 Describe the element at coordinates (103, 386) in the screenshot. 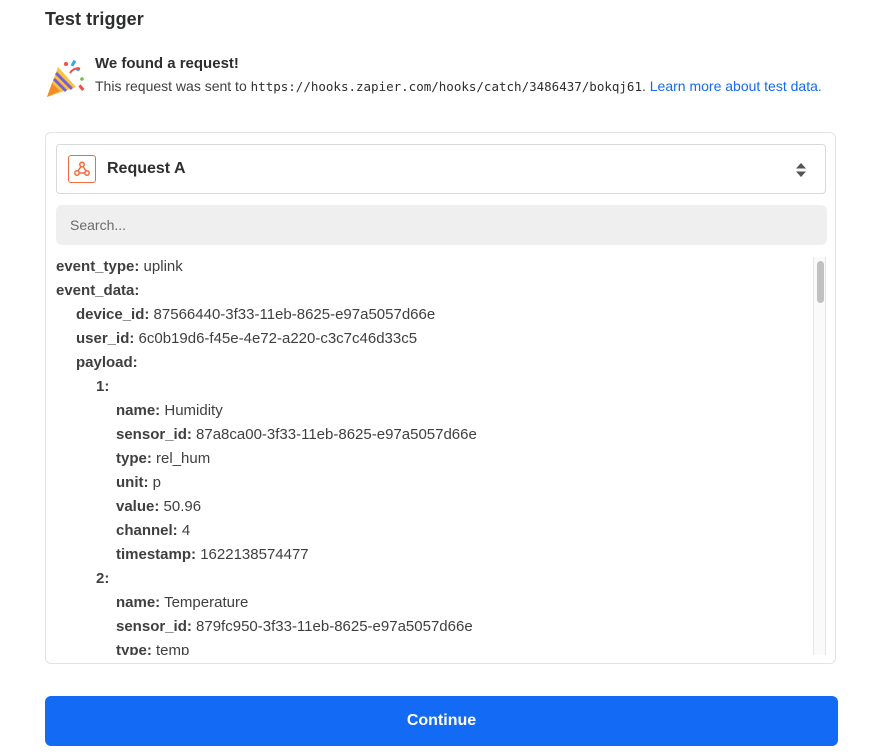

I see `data-key: 1:` at that location.